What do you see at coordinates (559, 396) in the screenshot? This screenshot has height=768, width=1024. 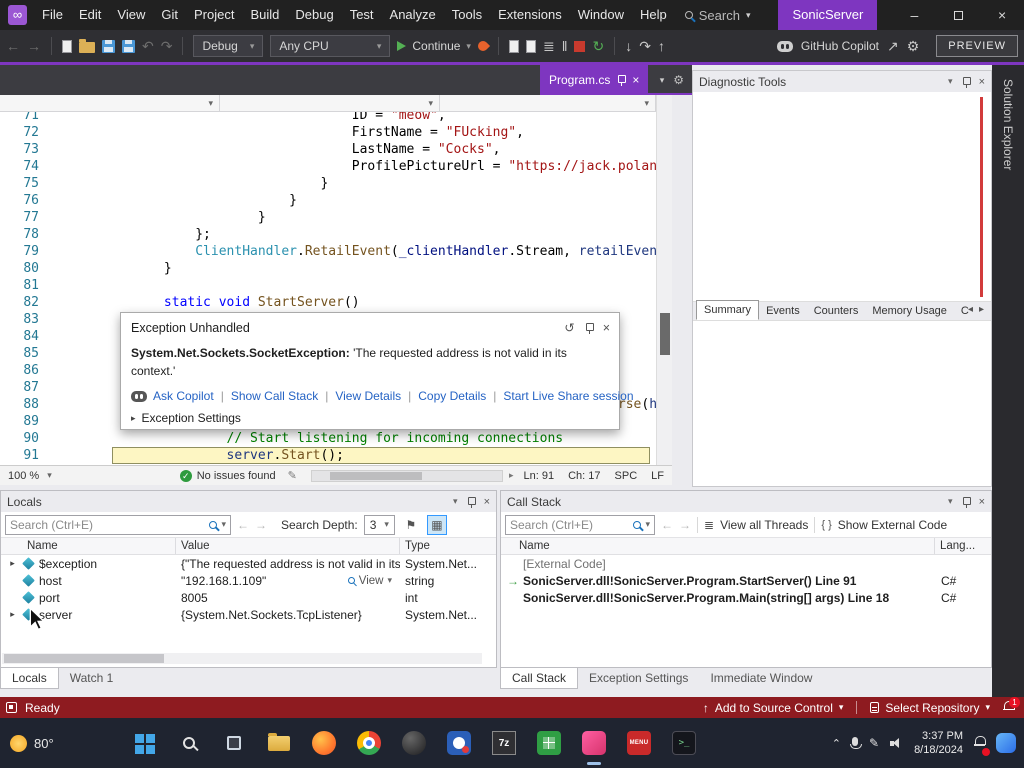 I see `exception-action-link: Start Live Share session` at bounding box center [559, 396].